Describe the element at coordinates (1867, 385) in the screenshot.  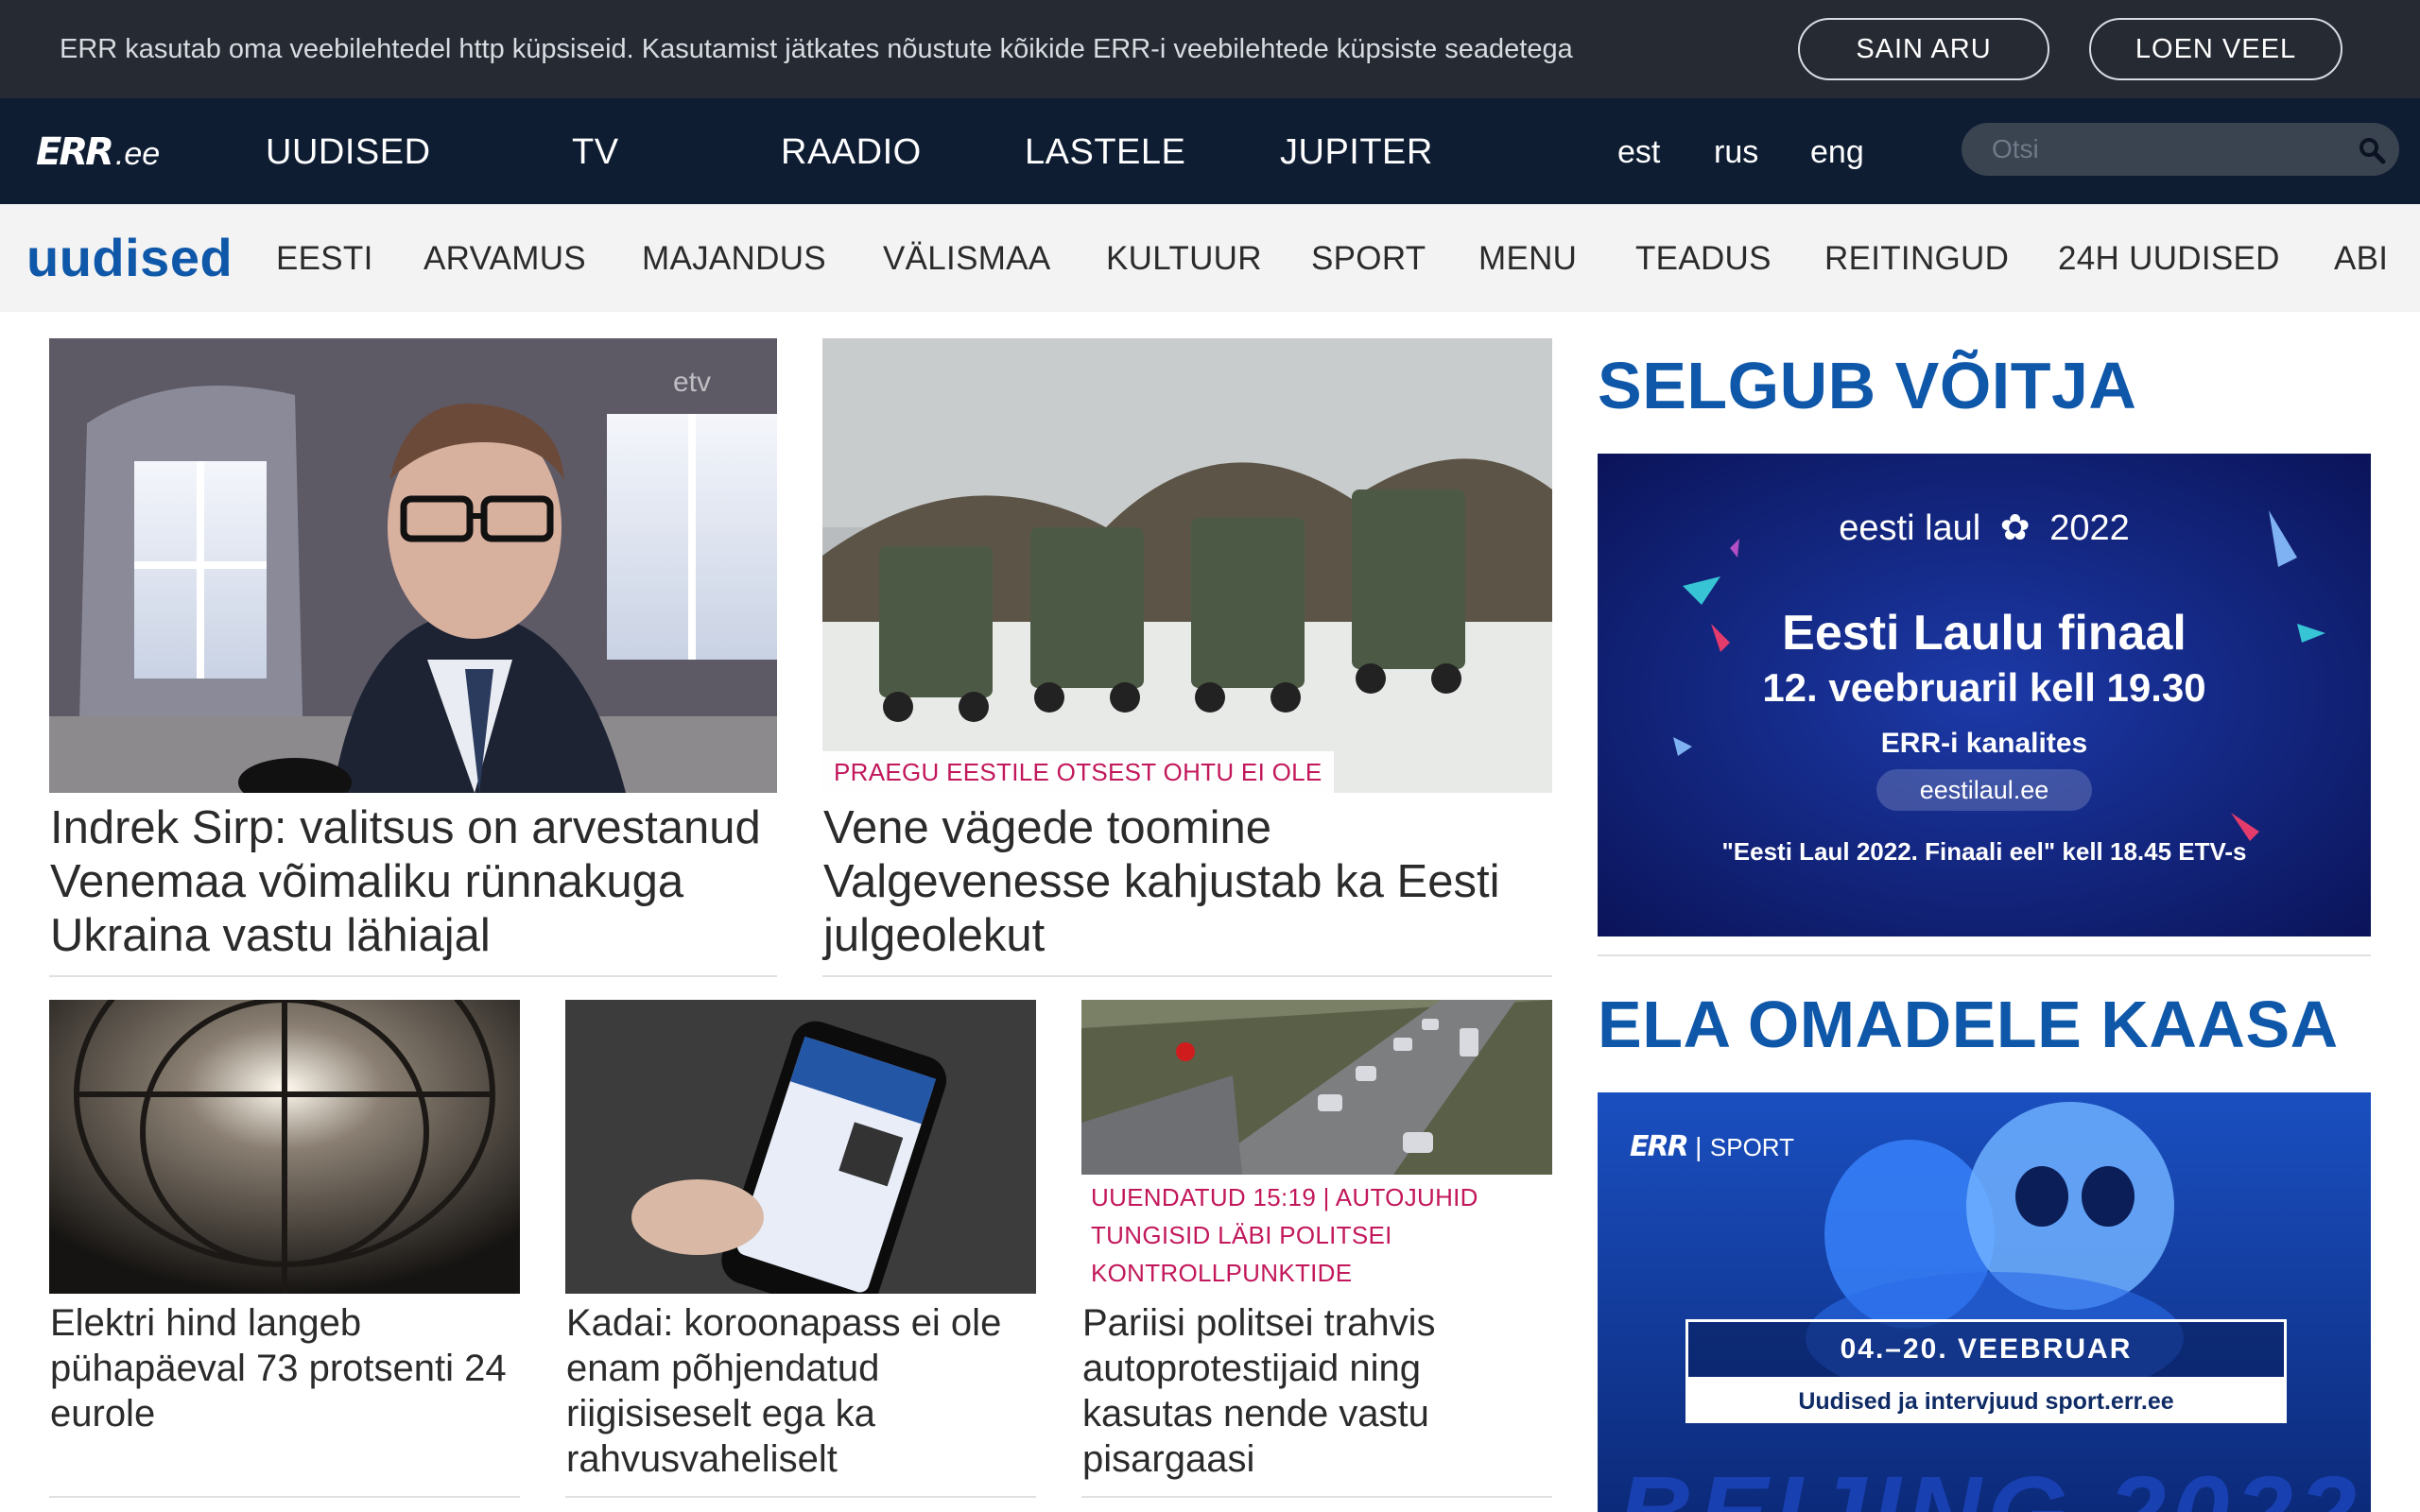
I see `sidebar-heading-winner: SELGUB VÕITJA` at that location.